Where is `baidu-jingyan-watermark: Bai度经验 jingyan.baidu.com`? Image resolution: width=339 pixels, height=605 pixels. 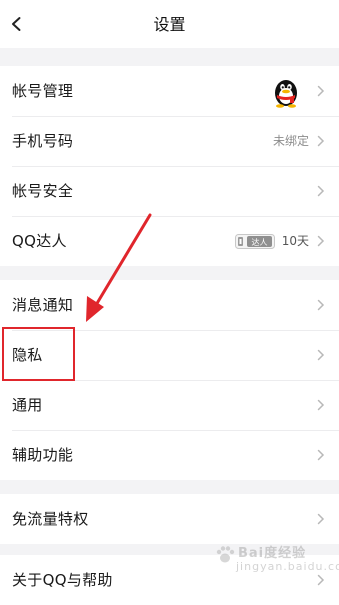
baidu-jingyan-watermark: Bai度经验 jingyan.baidu.com is located at coordinates (276, 562).